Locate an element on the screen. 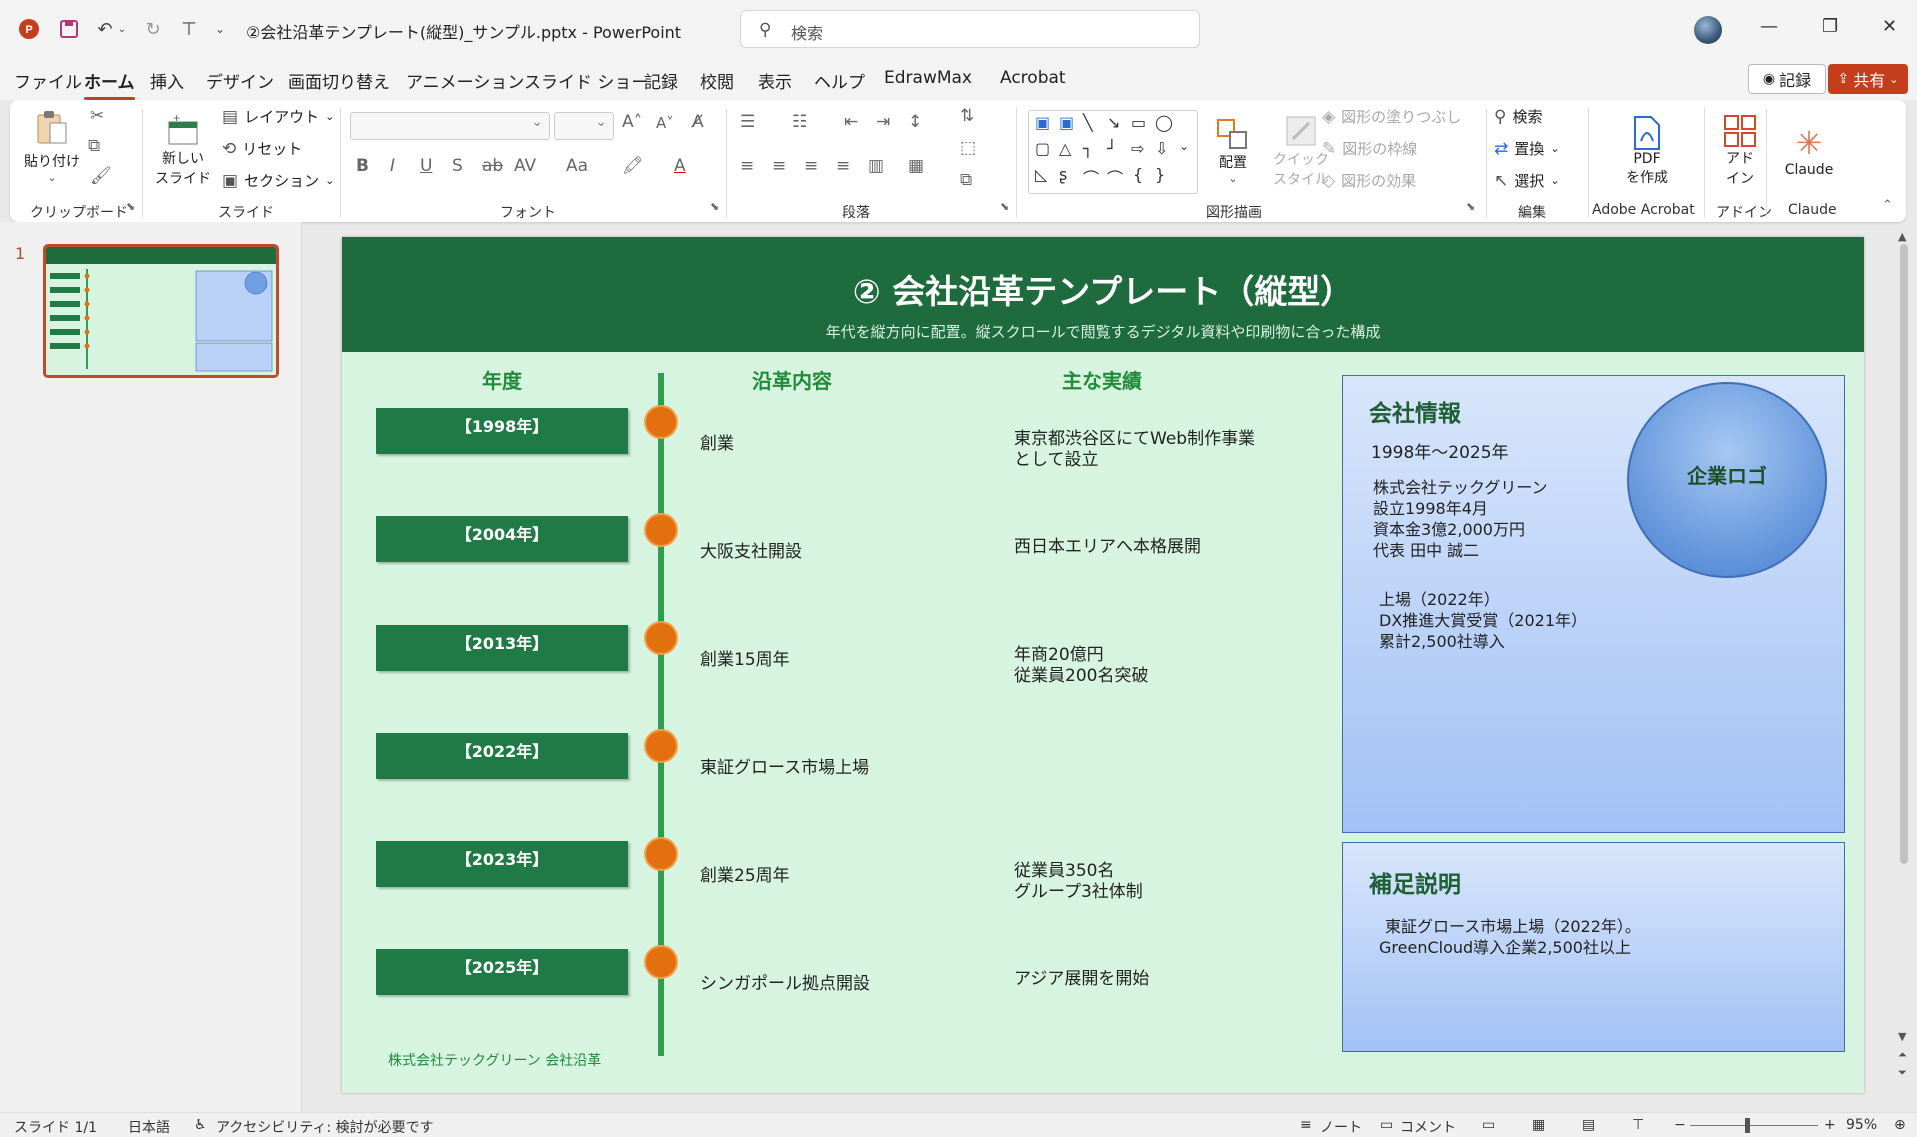 This screenshot has height=1137, width=1917. underline-icon: U is located at coordinates (426, 166).